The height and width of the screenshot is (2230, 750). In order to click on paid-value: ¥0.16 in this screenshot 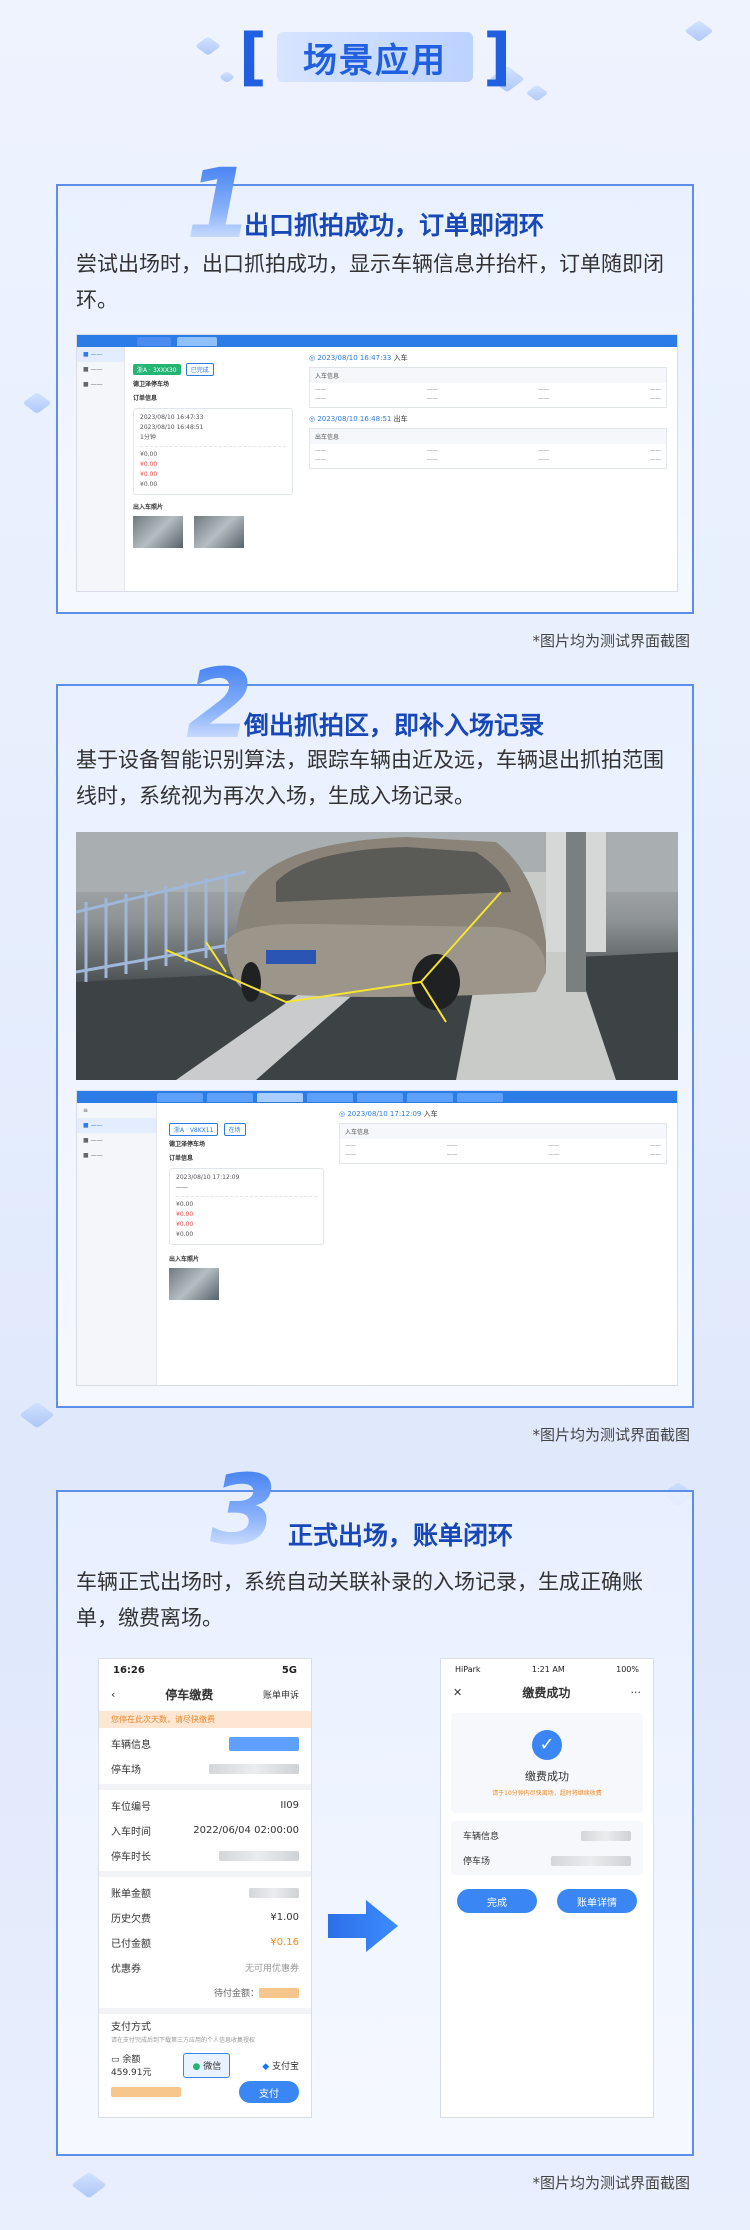, I will do `click(284, 1942)`.